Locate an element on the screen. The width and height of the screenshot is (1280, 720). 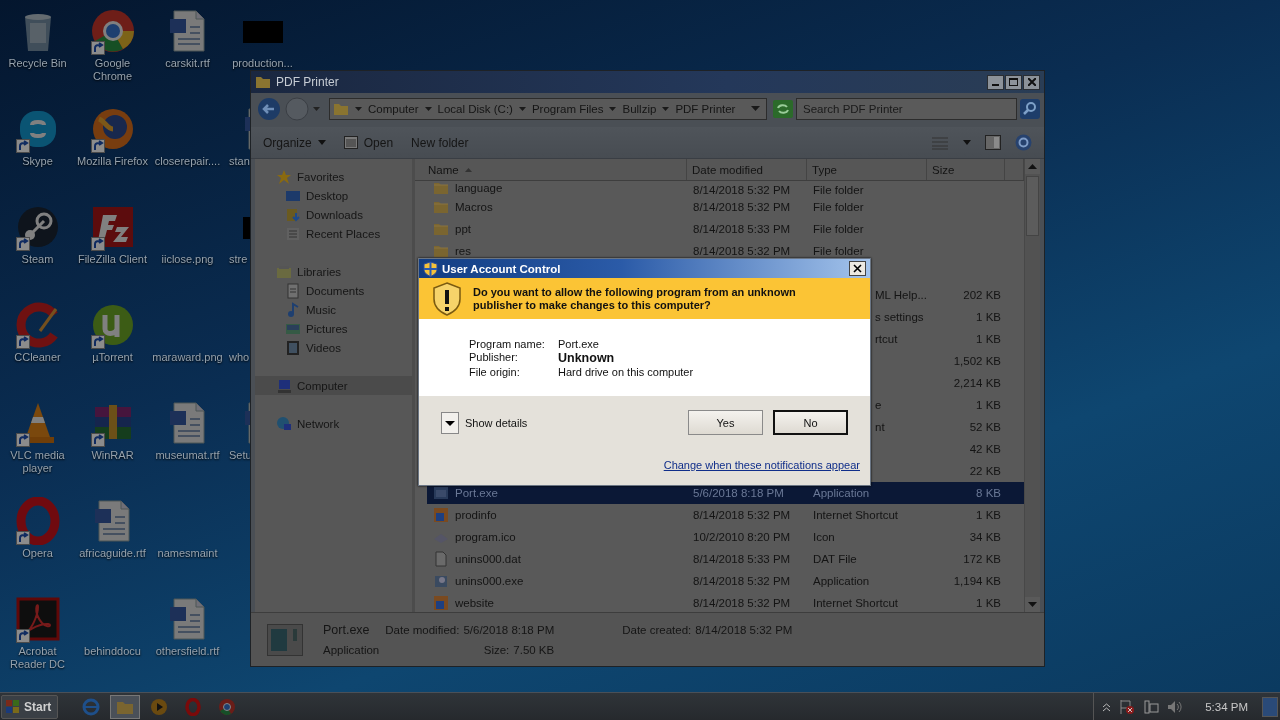
icon-label: Recycle Bin is located at coordinates (37, 63).